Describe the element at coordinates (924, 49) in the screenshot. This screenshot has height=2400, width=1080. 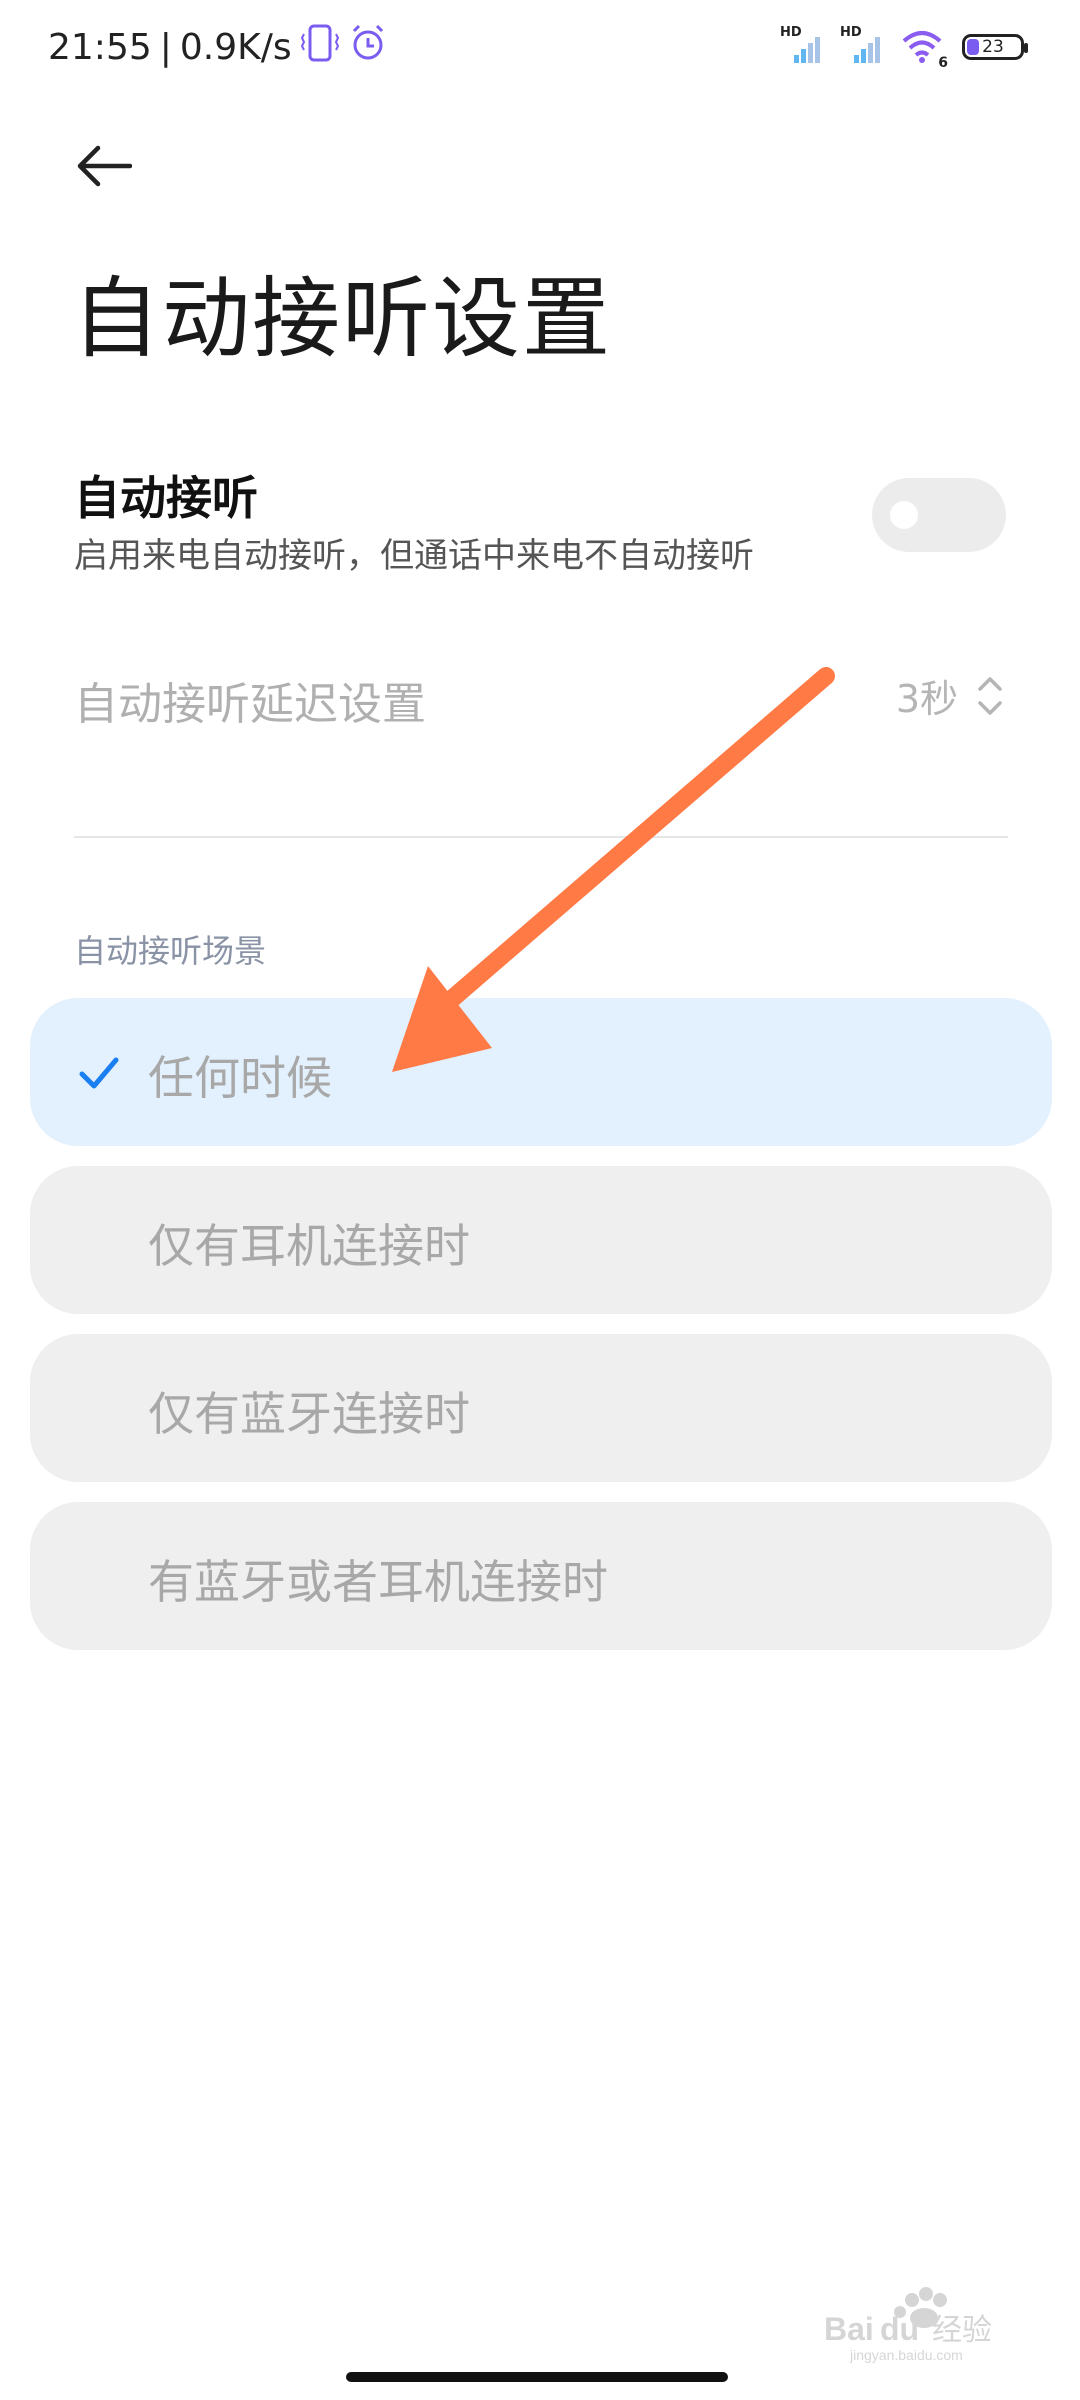
I see `wifi-icon: 6` at that location.